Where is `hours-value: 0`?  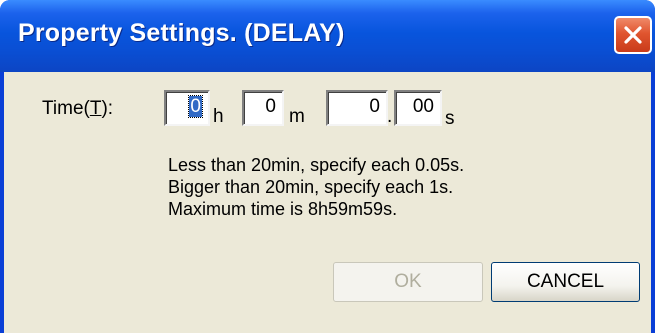
hours-value: 0 is located at coordinates (195, 106).